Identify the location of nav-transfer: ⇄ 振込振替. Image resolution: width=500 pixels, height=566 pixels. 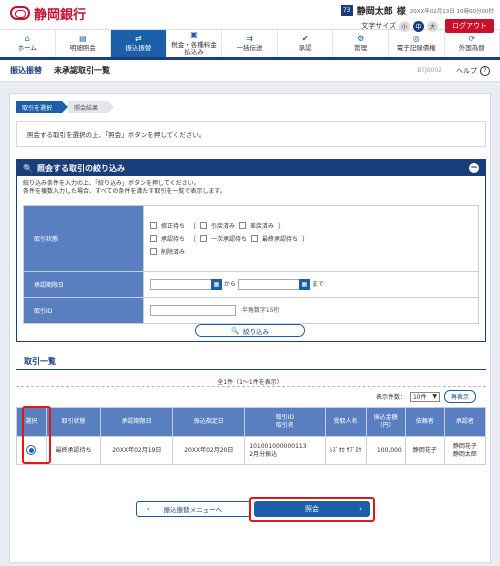
(139, 43).